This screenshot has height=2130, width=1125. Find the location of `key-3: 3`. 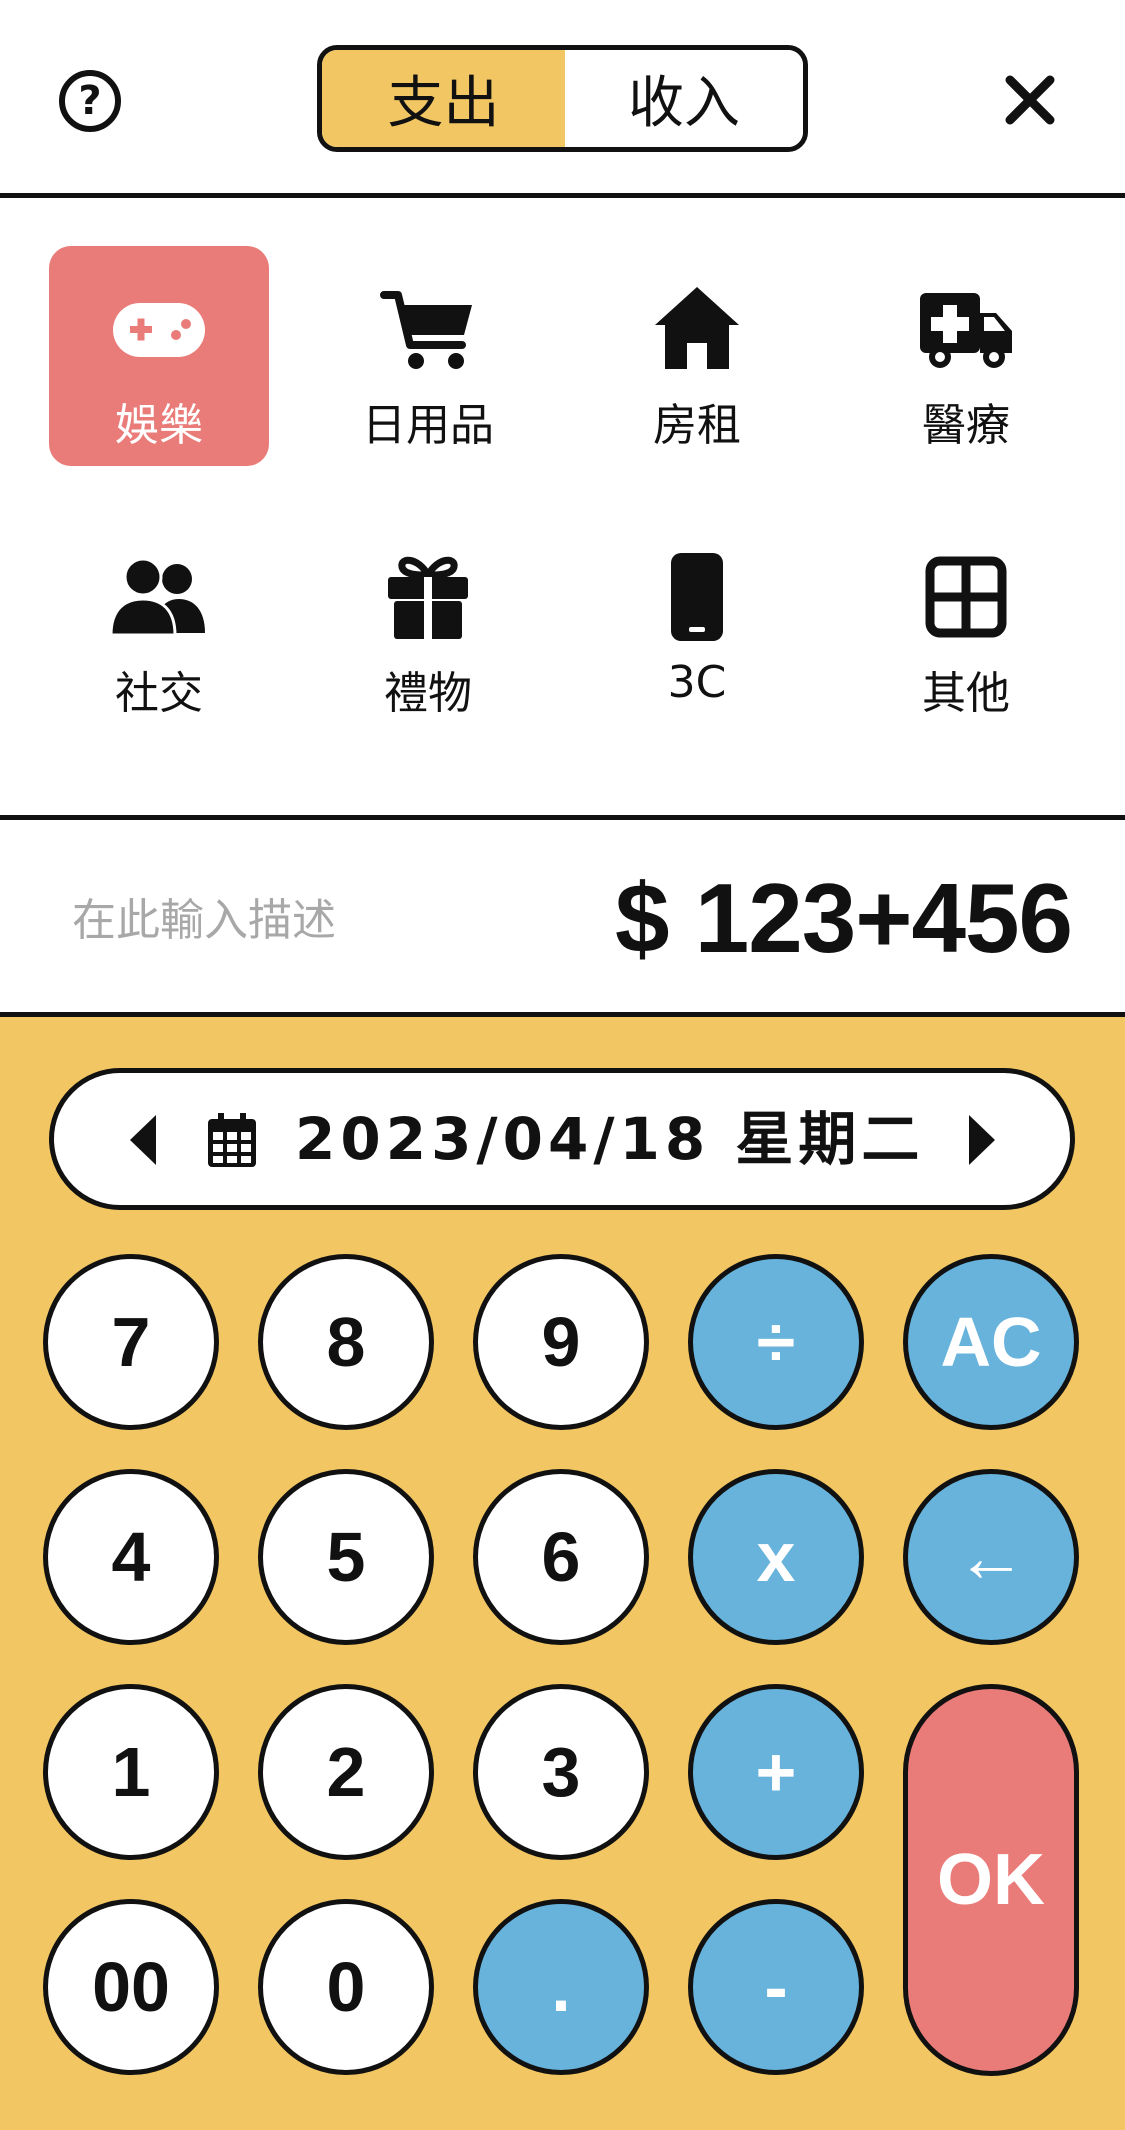

key-3: 3 is located at coordinates (561, 1772).